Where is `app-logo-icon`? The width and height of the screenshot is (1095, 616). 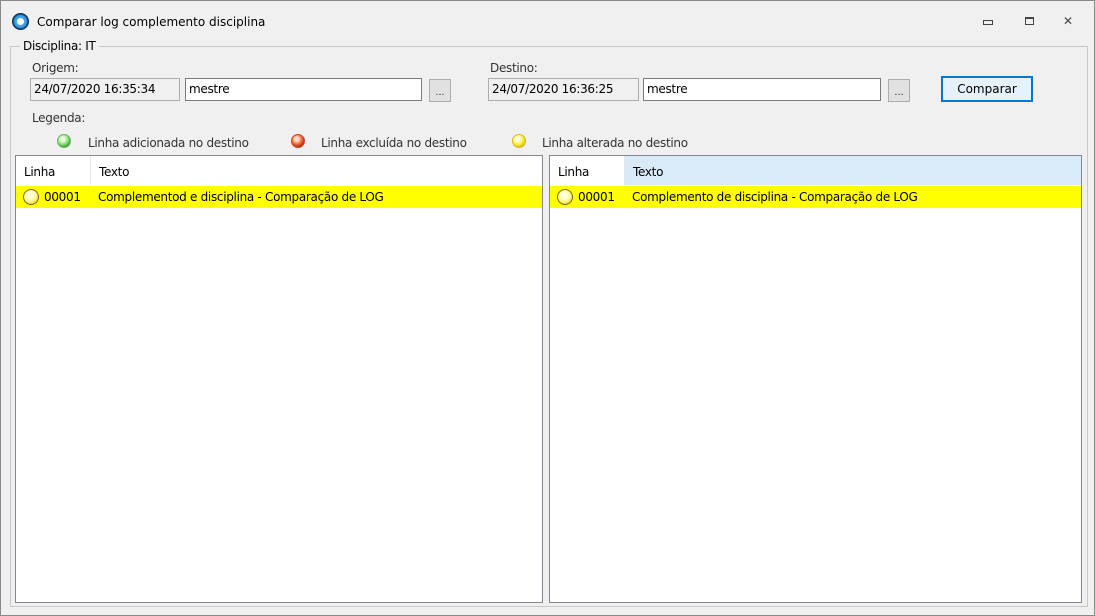 app-logo-icon is located at coordinates (20, 21).